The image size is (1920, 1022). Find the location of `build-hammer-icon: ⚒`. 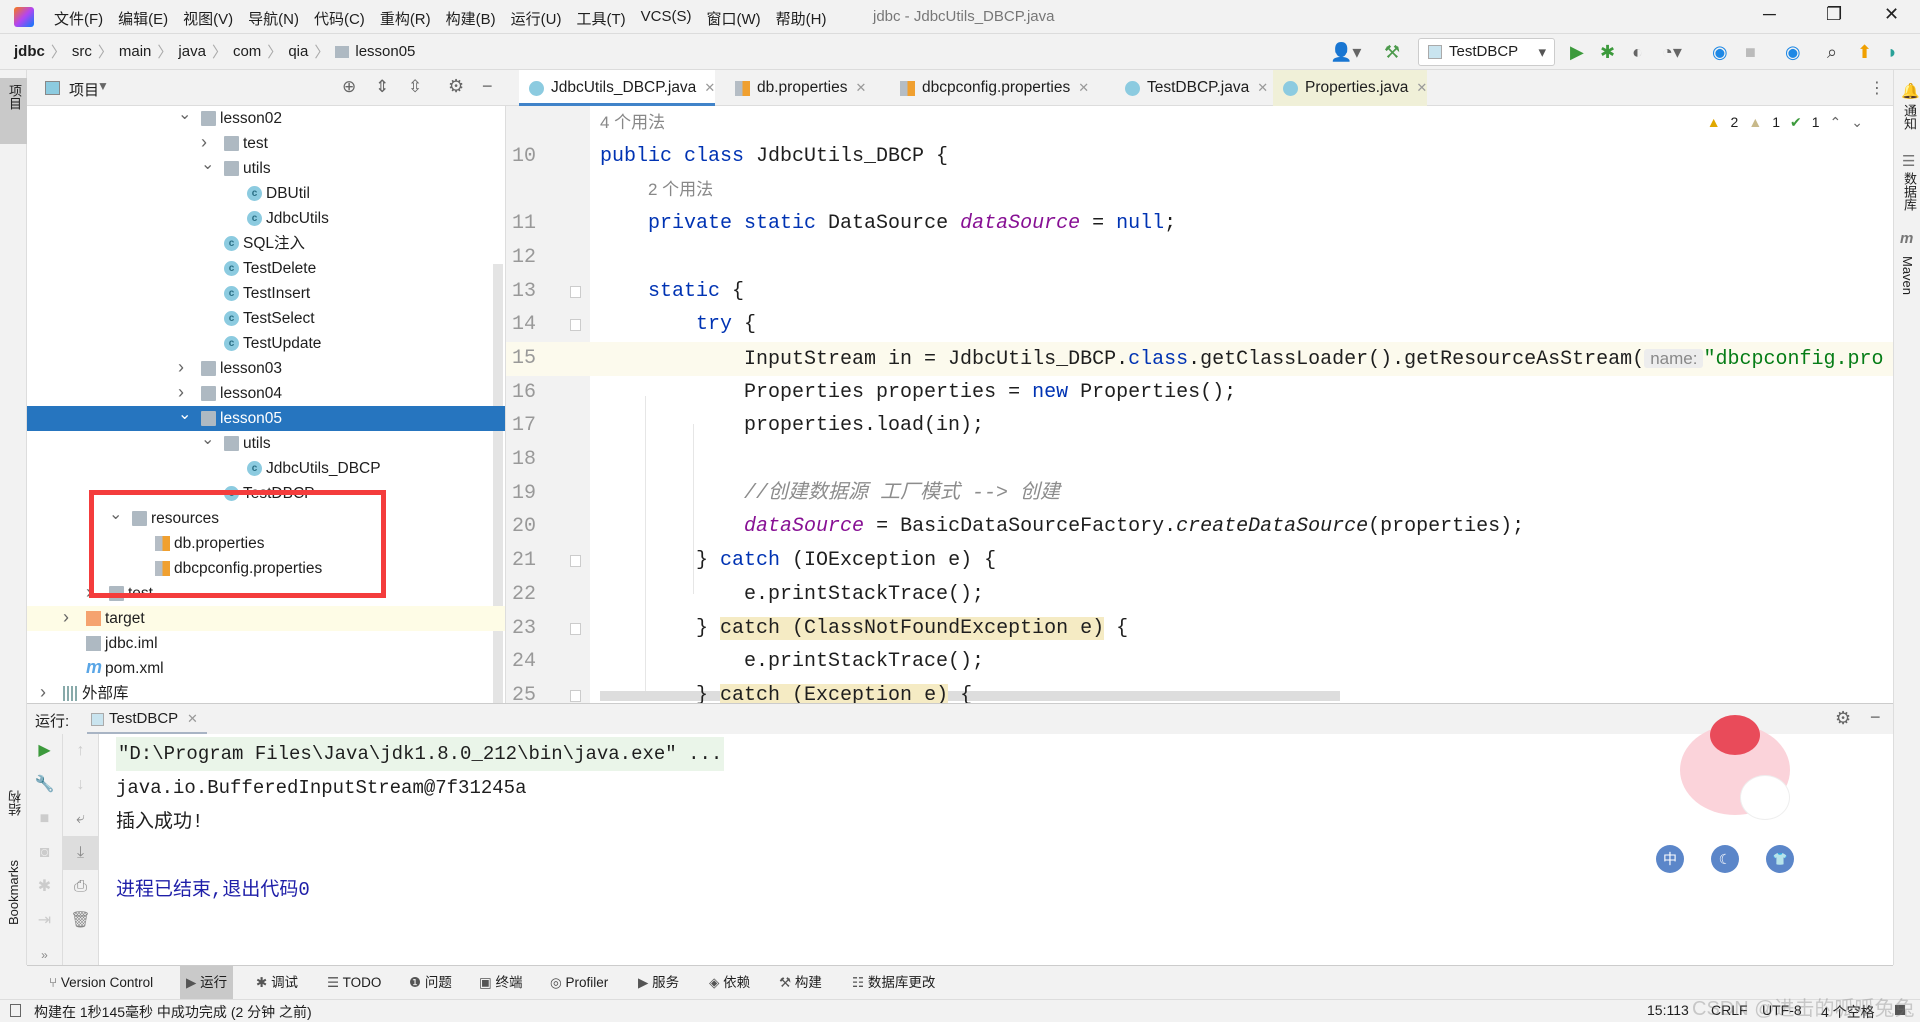

build-hammer-icon: ⚒ is located at coordinates (1392, 52).